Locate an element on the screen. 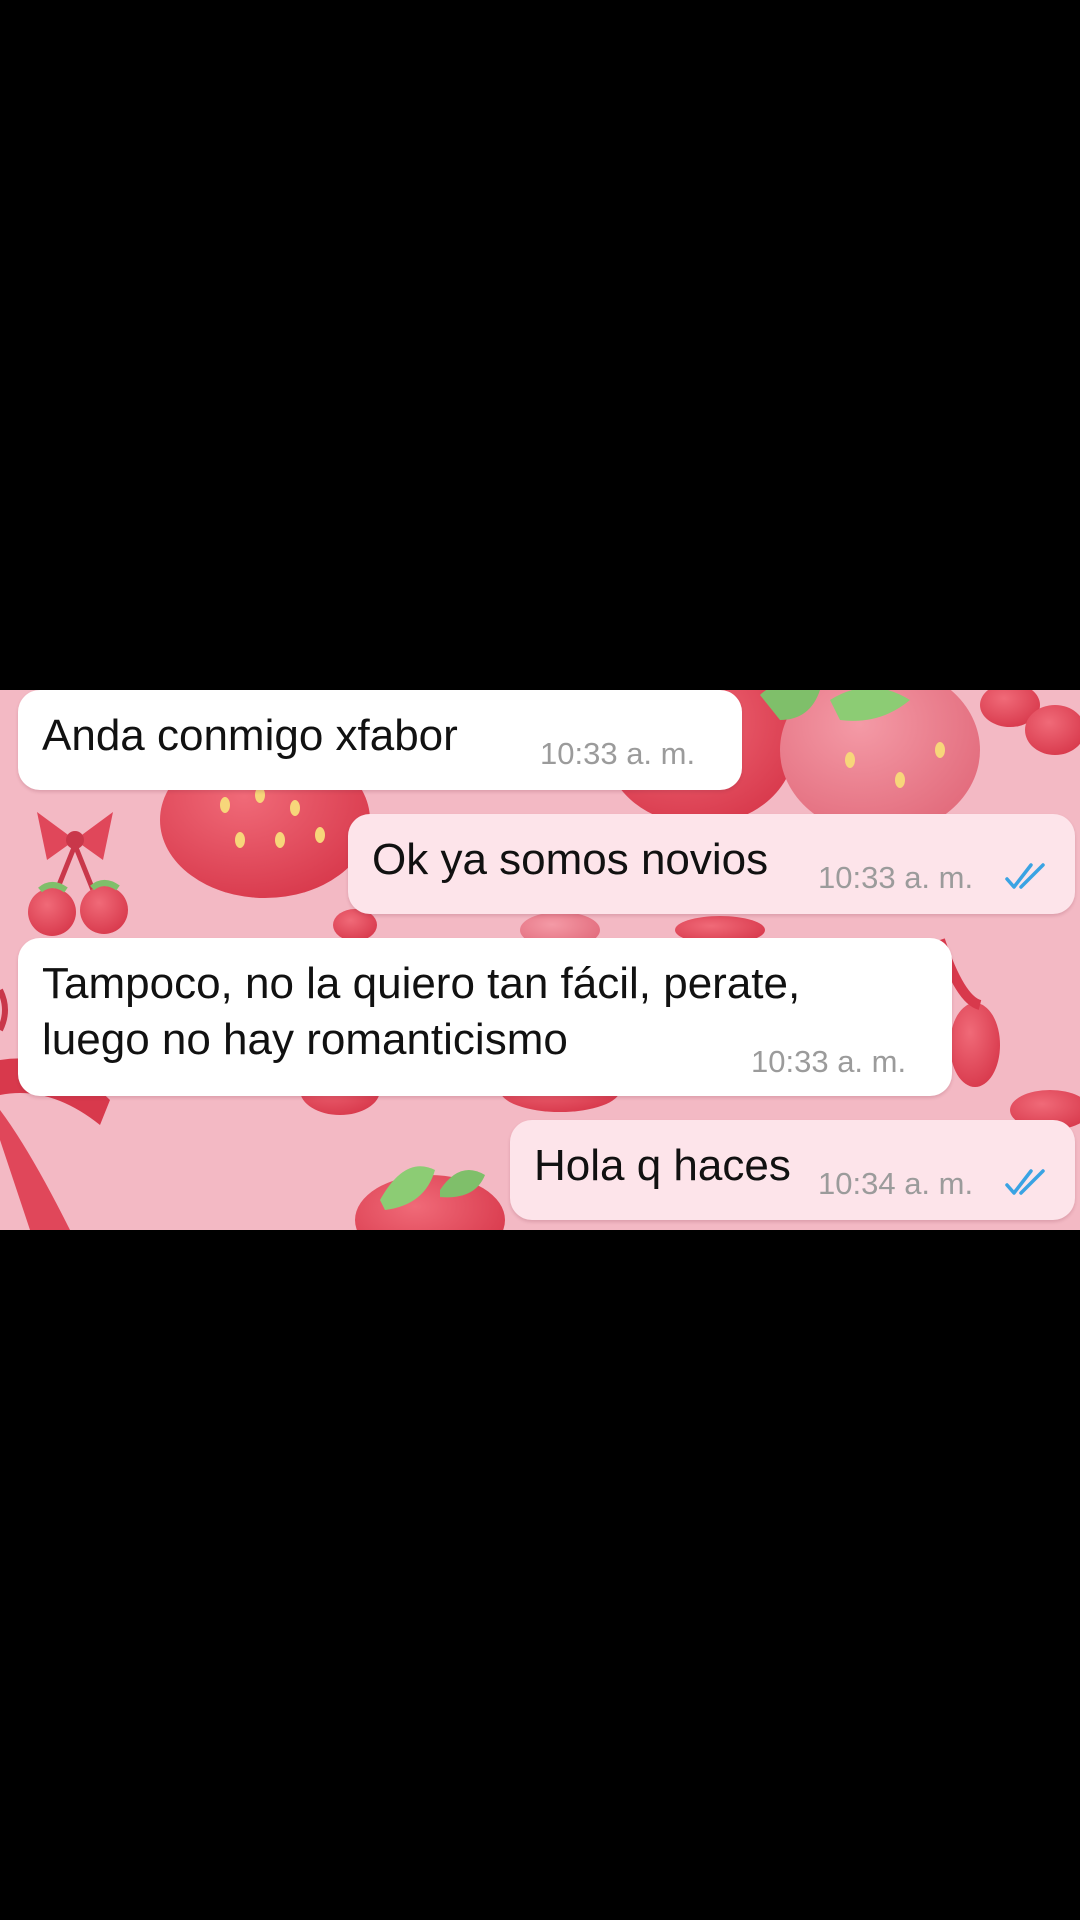 This screenshot has width=1080, height=1920. message-bubble-incoming: Anda conmigo xfabor 10:33 a. m. is located at coordinates (380, 740).